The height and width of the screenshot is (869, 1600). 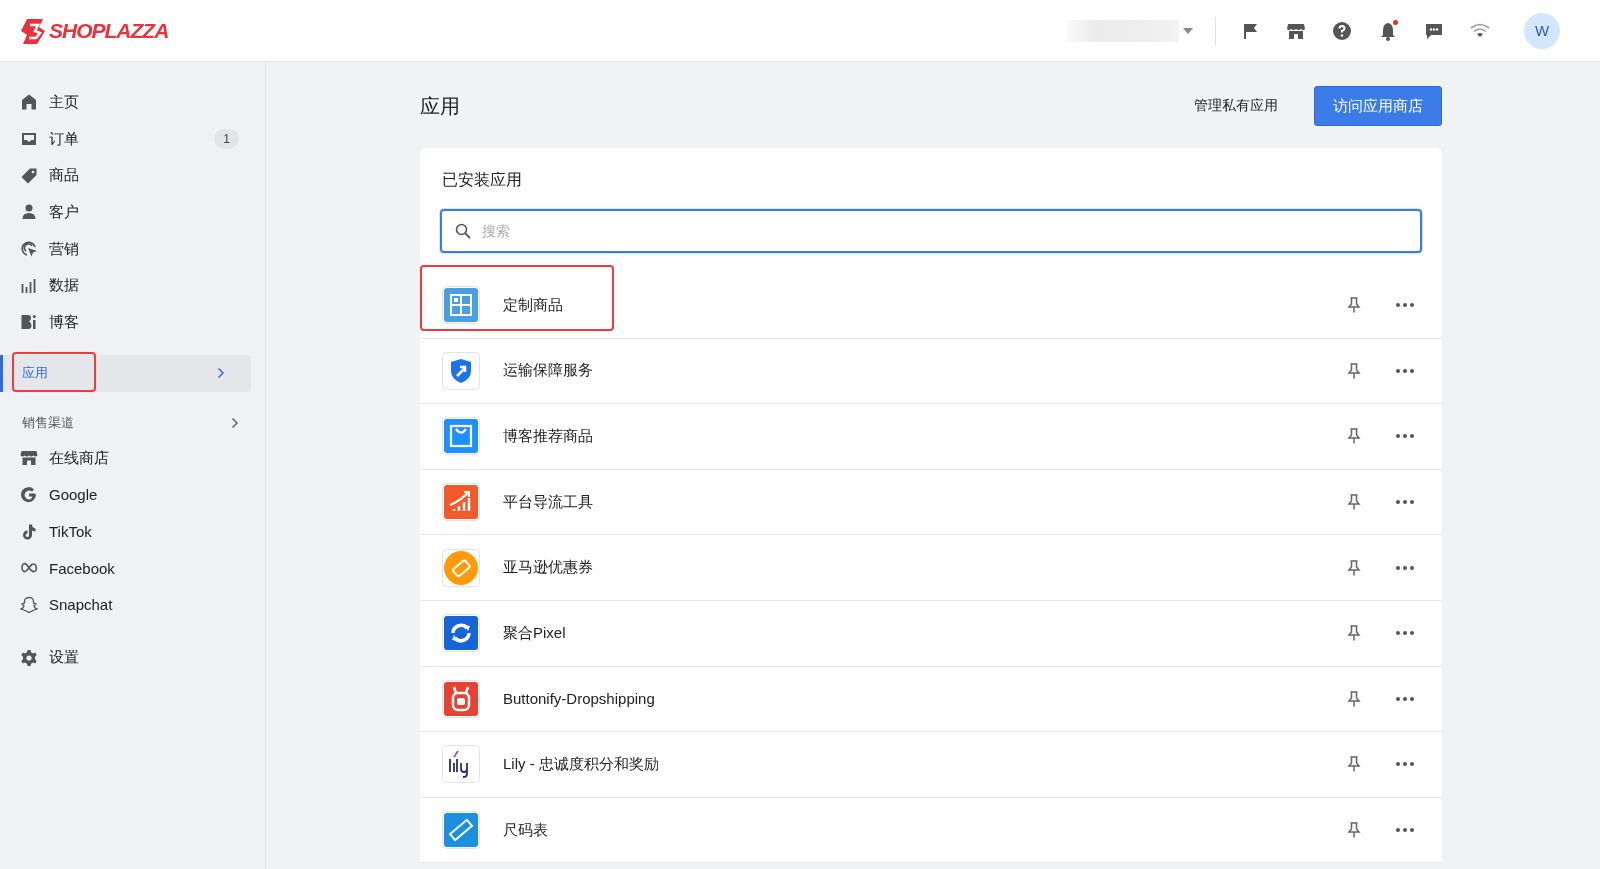 What do you see at coordinates (132, 286) in the screenshot?
I see `nav-item: 数据` at bounding box center [132, 286].